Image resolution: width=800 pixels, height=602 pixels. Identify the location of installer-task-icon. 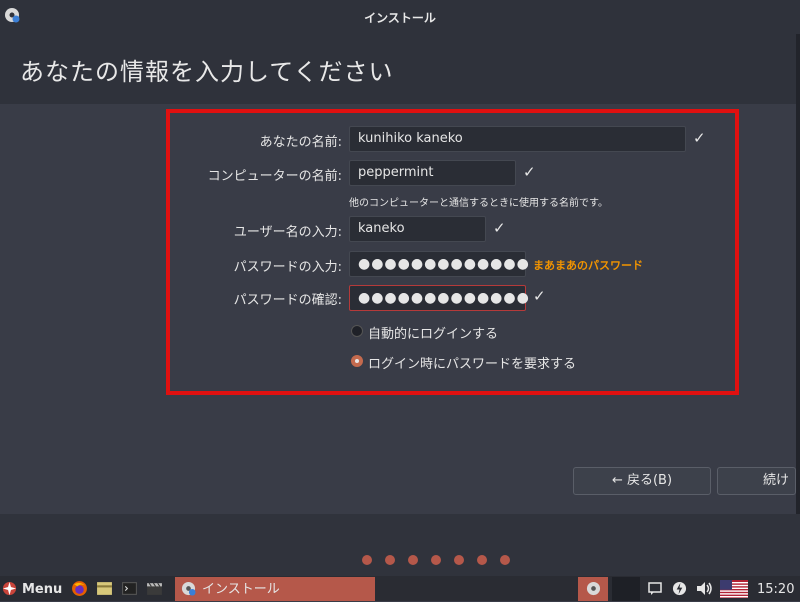
(188, 588).